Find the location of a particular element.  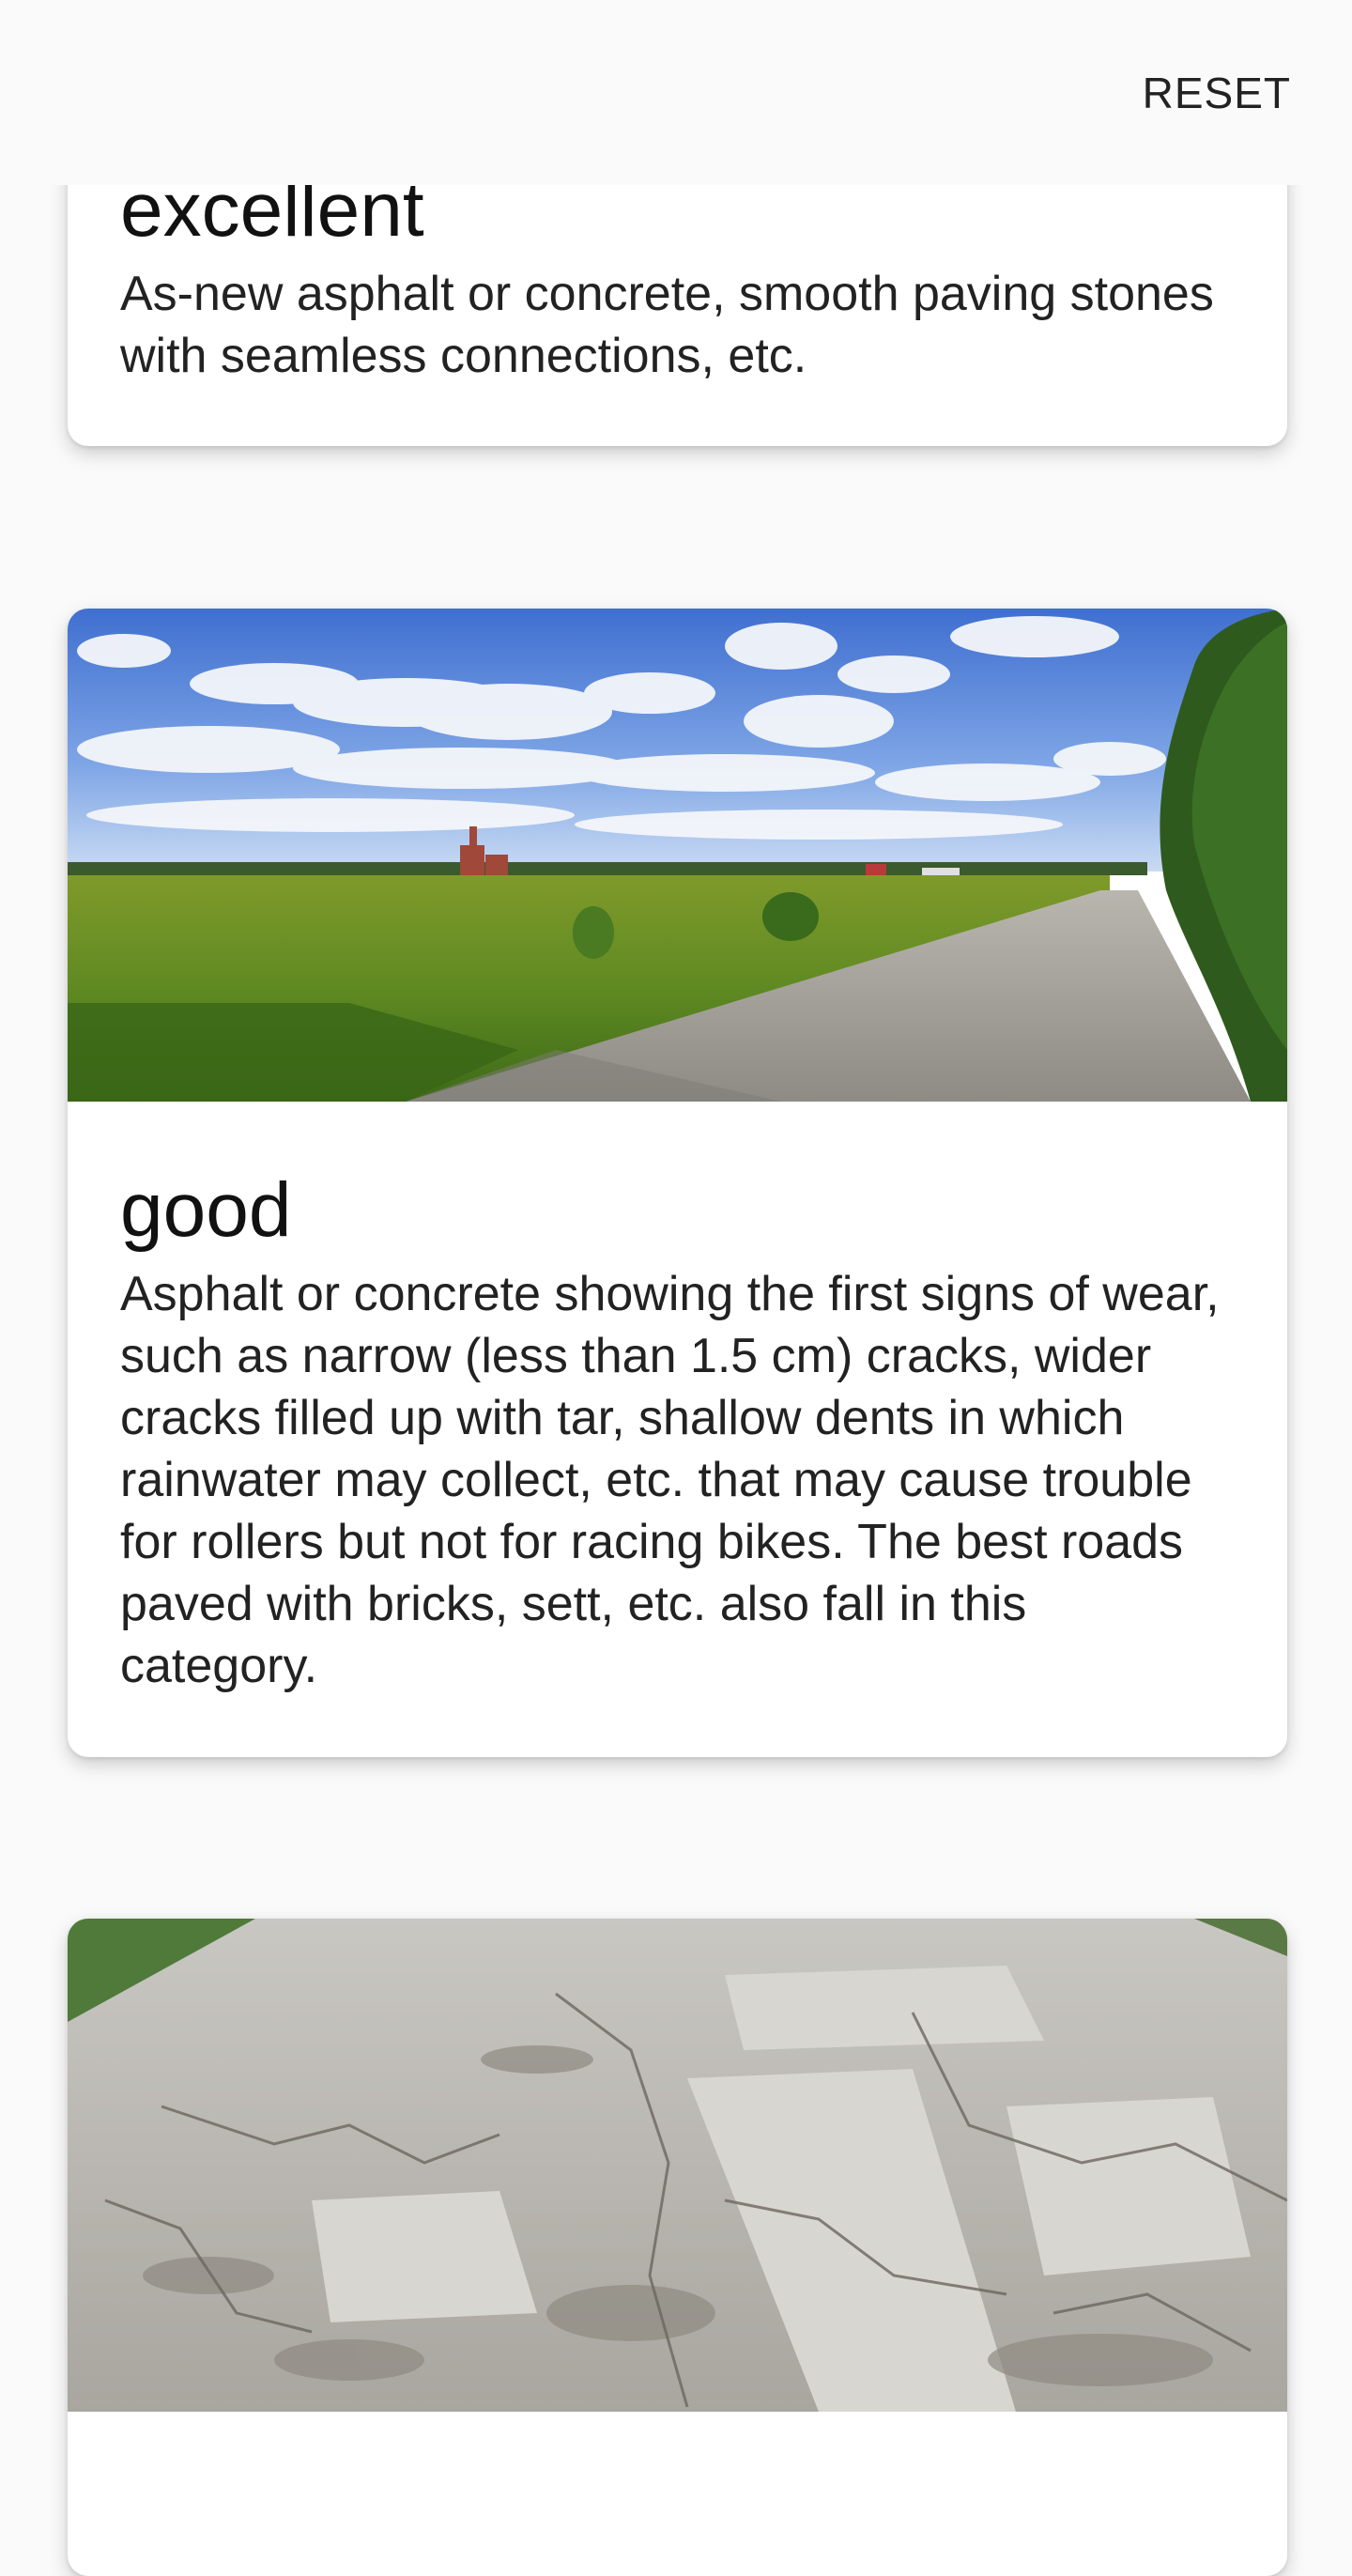

reset-button: RESET is located at coordinates (1217, 93).